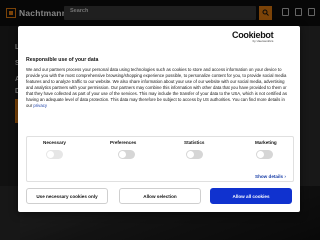 This screenshot has height=240, width=320. I want to click on category-label-necessary: Necessary, so click(54, 142).